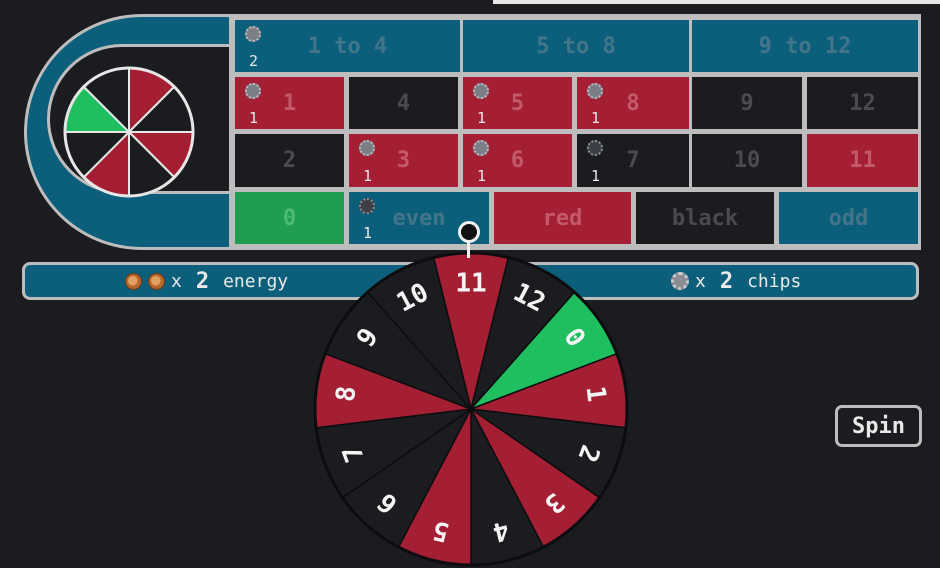 The image size is (940, 568). I want to click on bet-number-4: 4, so click(403, 103).